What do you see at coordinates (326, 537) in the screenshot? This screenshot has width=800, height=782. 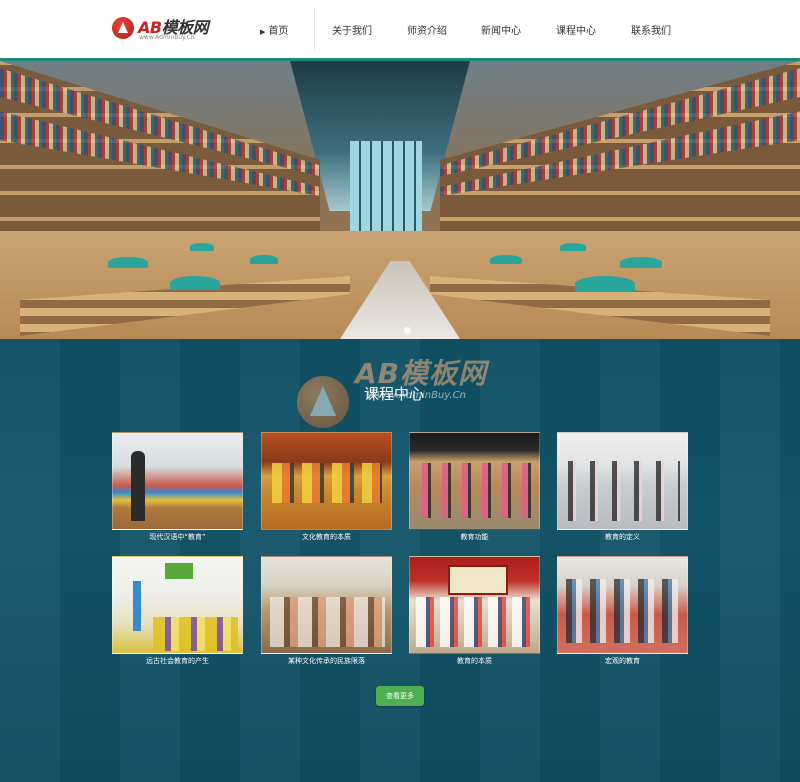 I see `course-caption: 文化教育的本质` at bounding box center [326, 537].